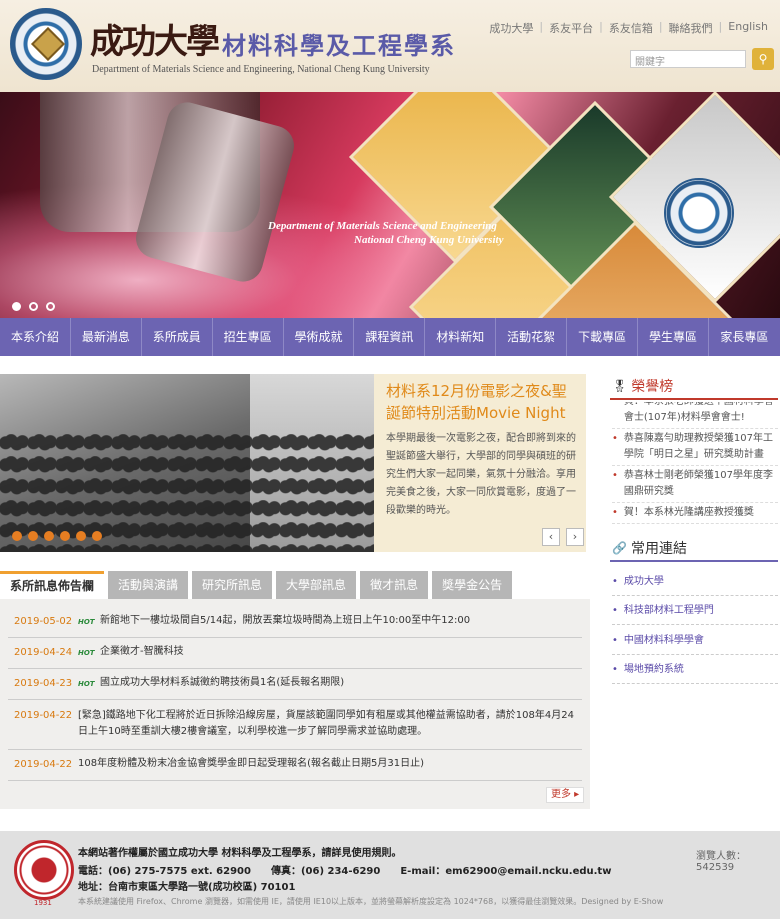  What do you see at coordinates (148, 585) in the screenshot?
I see `tab-events: 活動與演講` at bounding box center [148, 585].